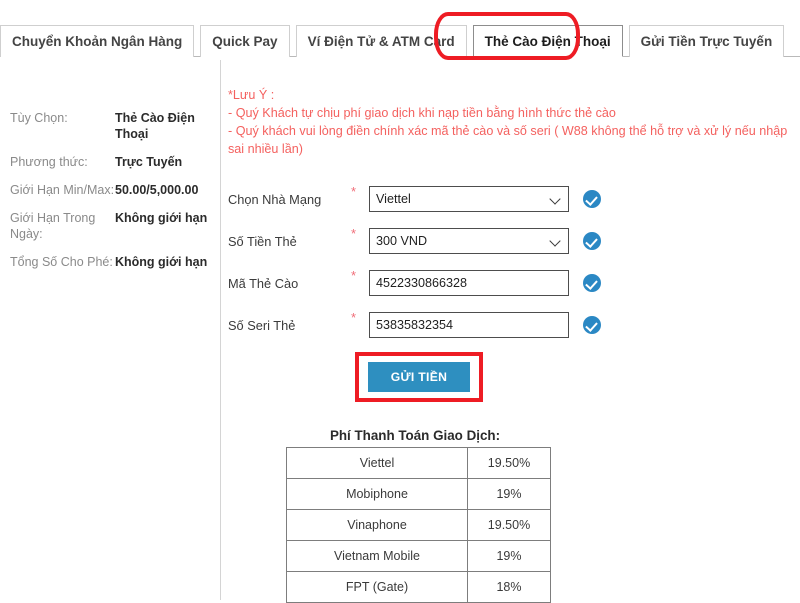 The width and height of the screenshot is (800, 603). I want to click on field-value: 53835832354, so click(415, 325).